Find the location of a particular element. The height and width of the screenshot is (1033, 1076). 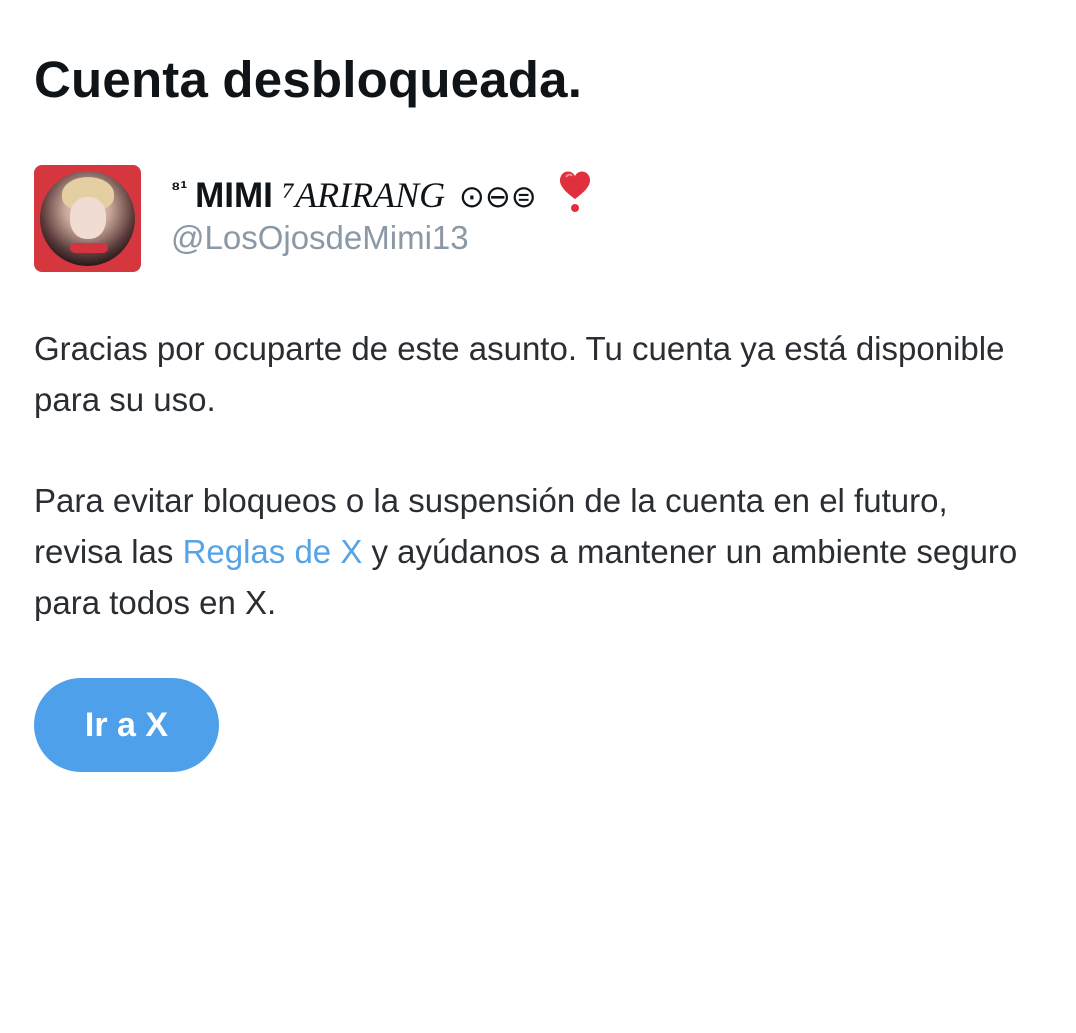

avatar is located at coordinates (87, 218).